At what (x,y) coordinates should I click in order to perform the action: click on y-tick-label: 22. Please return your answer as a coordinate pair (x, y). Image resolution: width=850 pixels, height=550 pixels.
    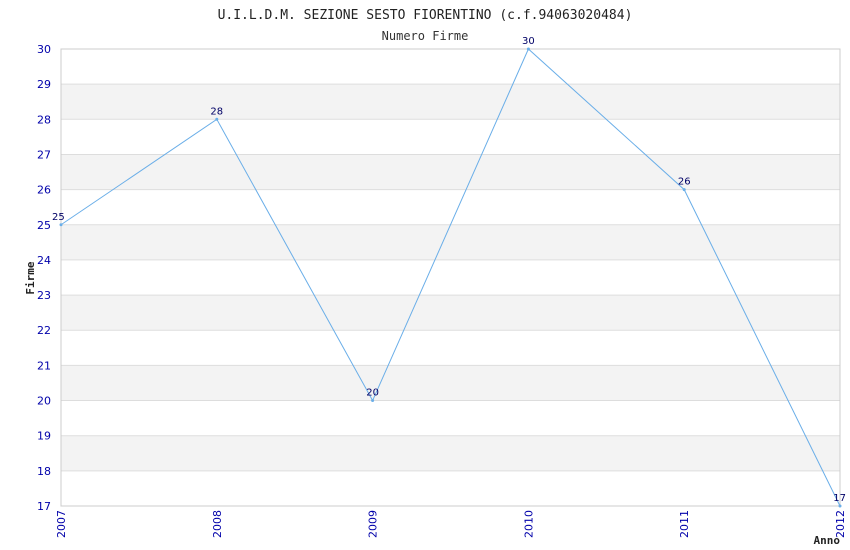
    Looking at the image, I should click on (44, 330).